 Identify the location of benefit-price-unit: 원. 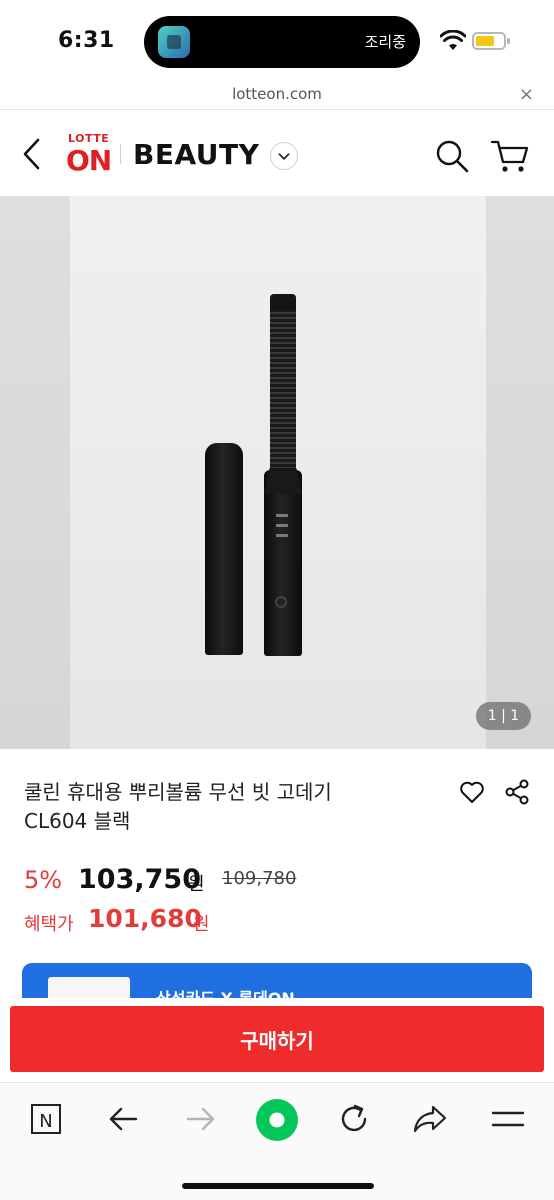
(201, 924).